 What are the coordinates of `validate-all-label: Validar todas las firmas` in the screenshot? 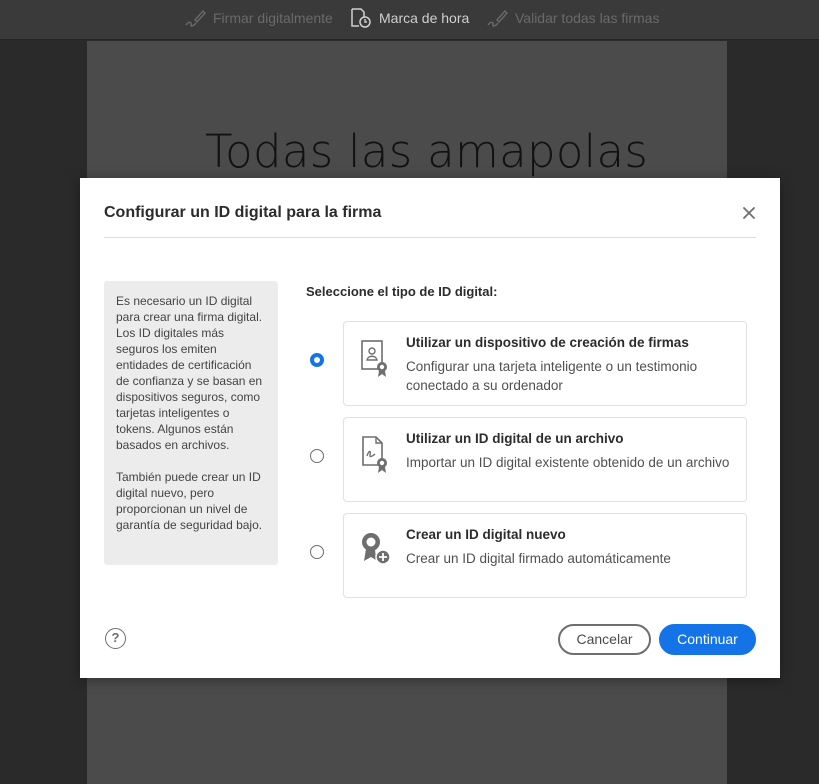 It's located at (587, 18).